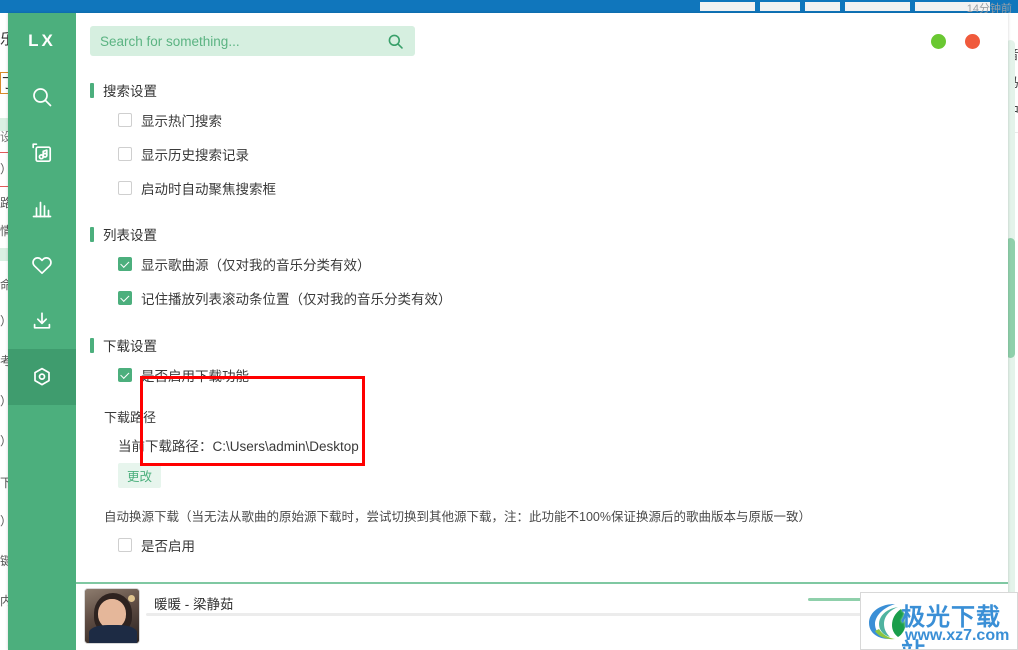  I want to click on search-box, so click(252, 41).